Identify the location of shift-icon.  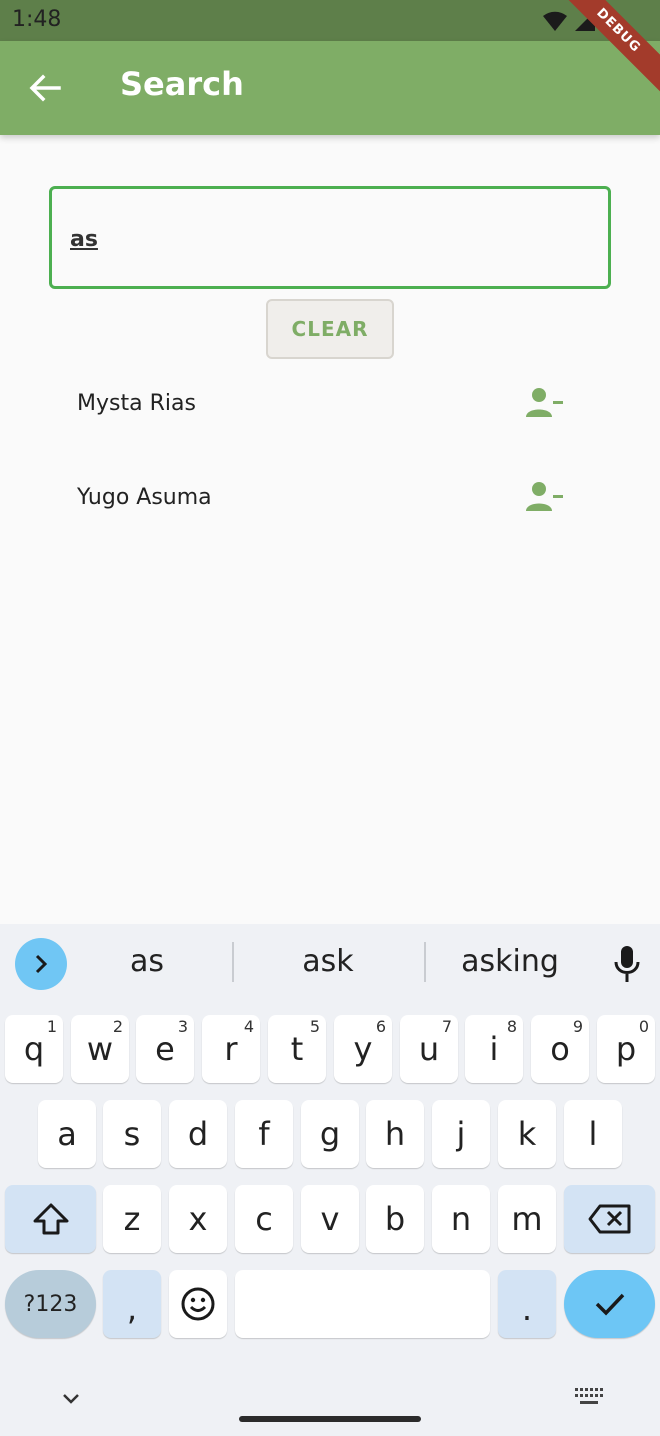
(50, 1219).